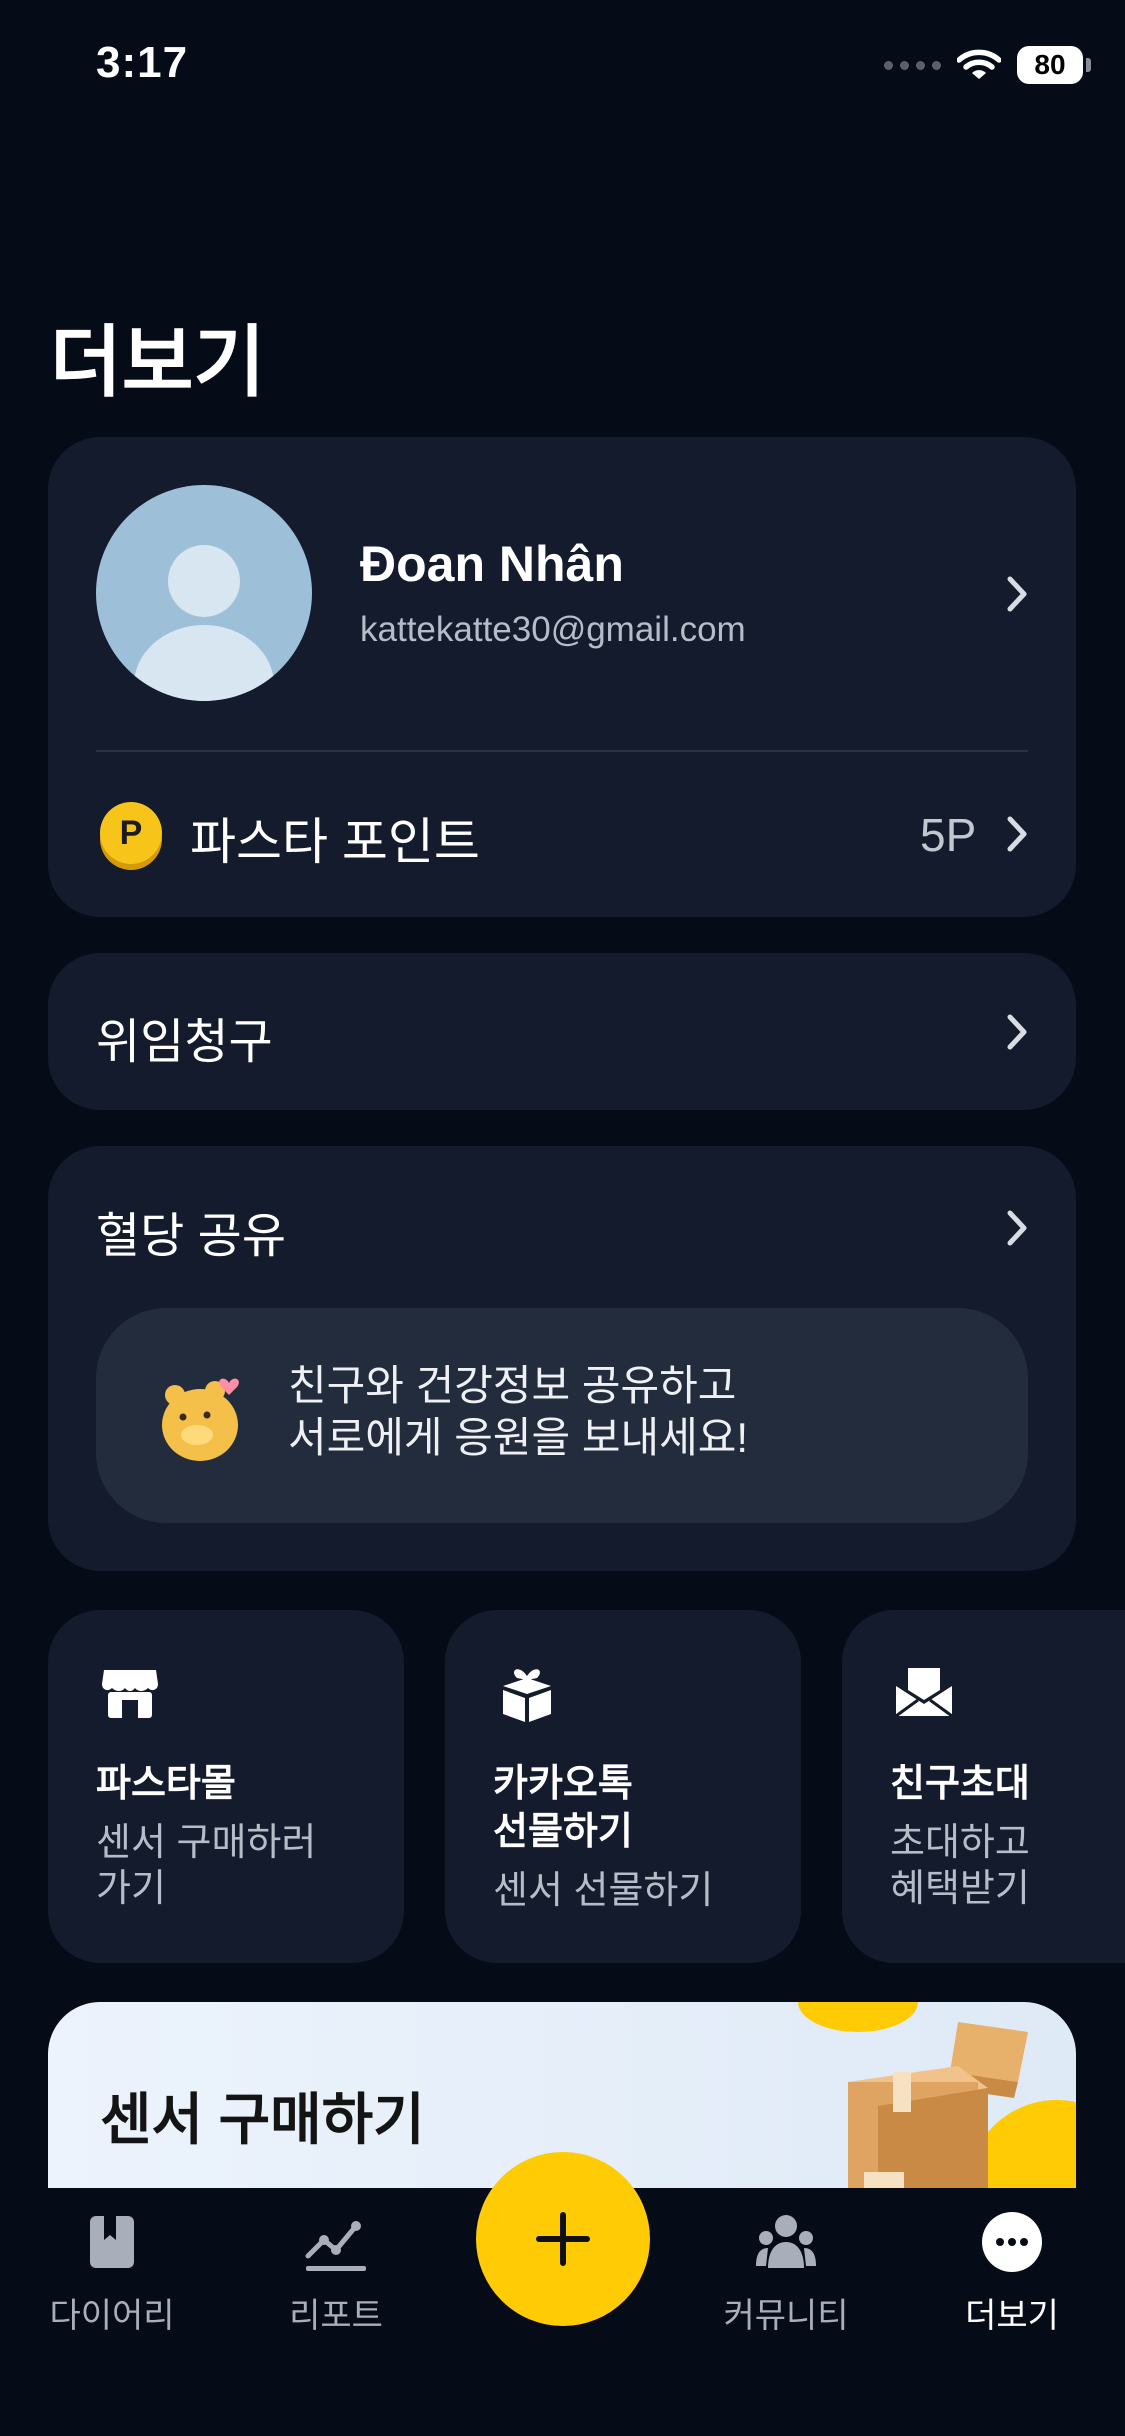  What do you see at coordinates (142, 62) in the screenshot?
I see `status-time: 3:17` at bounding box center [142, 62].